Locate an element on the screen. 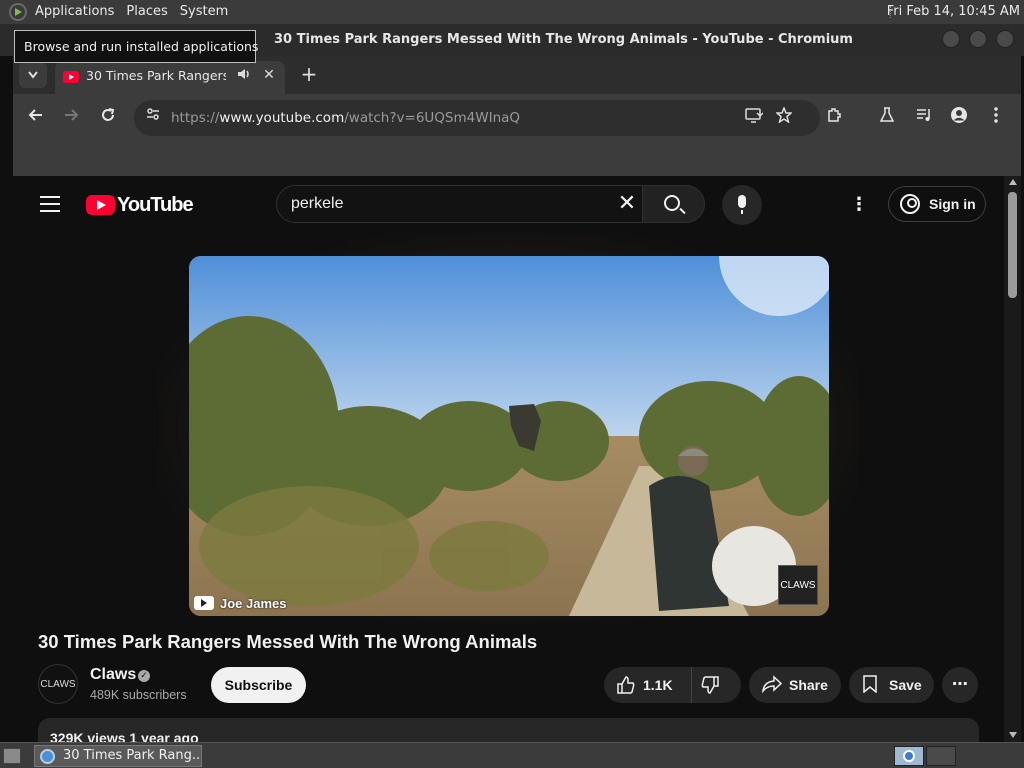  voice-search-button is located at coordinates (742, 205).